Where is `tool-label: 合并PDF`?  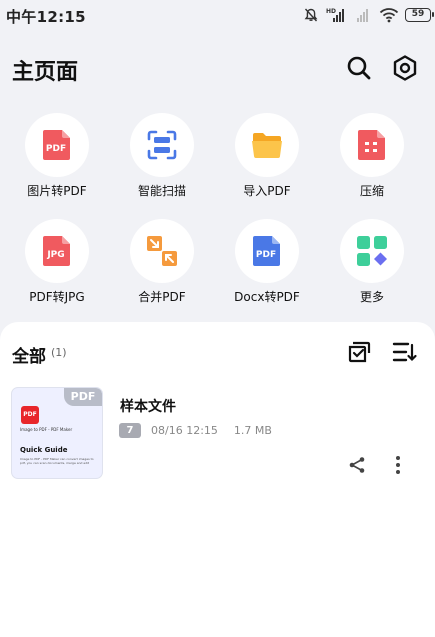
tool-label: 合并PDF is located at coordinates (162, 297).